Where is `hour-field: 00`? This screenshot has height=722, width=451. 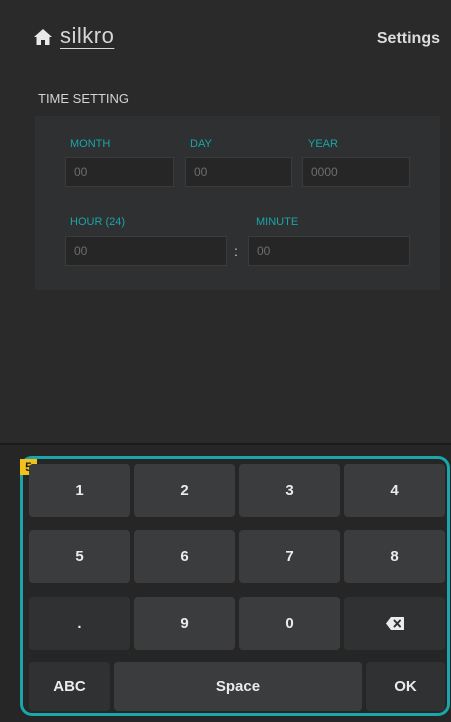 hour-field: 00 is located at coordinates (146, 251).